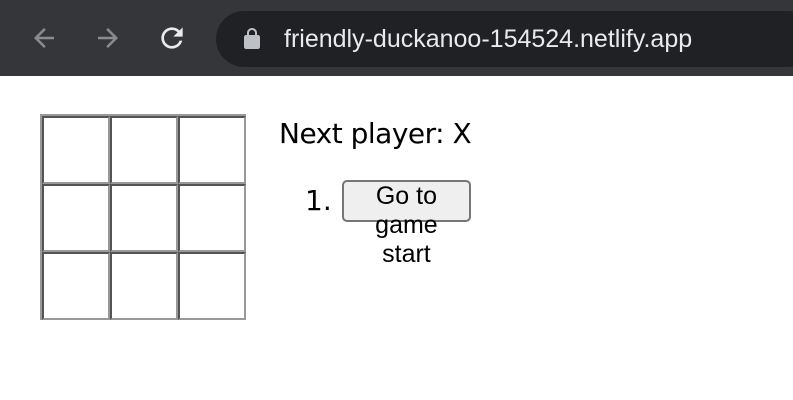 The height and width of the screenshot is (400, 793). I want to click on move-history-list: 1. Go to game start, so click(388, 224).